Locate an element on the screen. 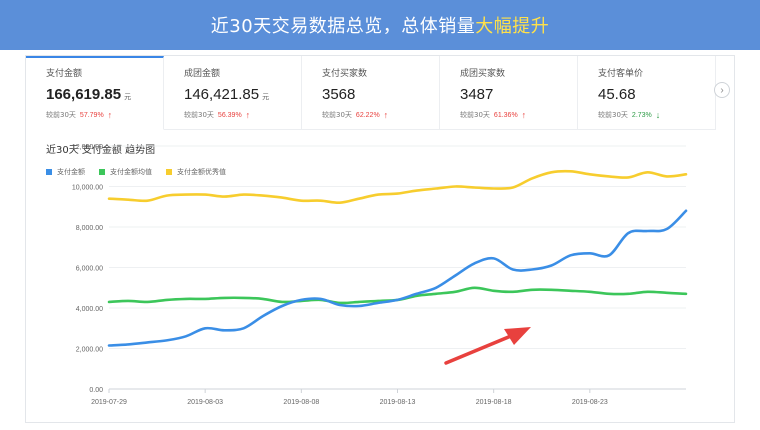 The height and width of the screenshot is (430, 760). x-tick-label: 2019-08-18 is located at coordinates (494, 402).